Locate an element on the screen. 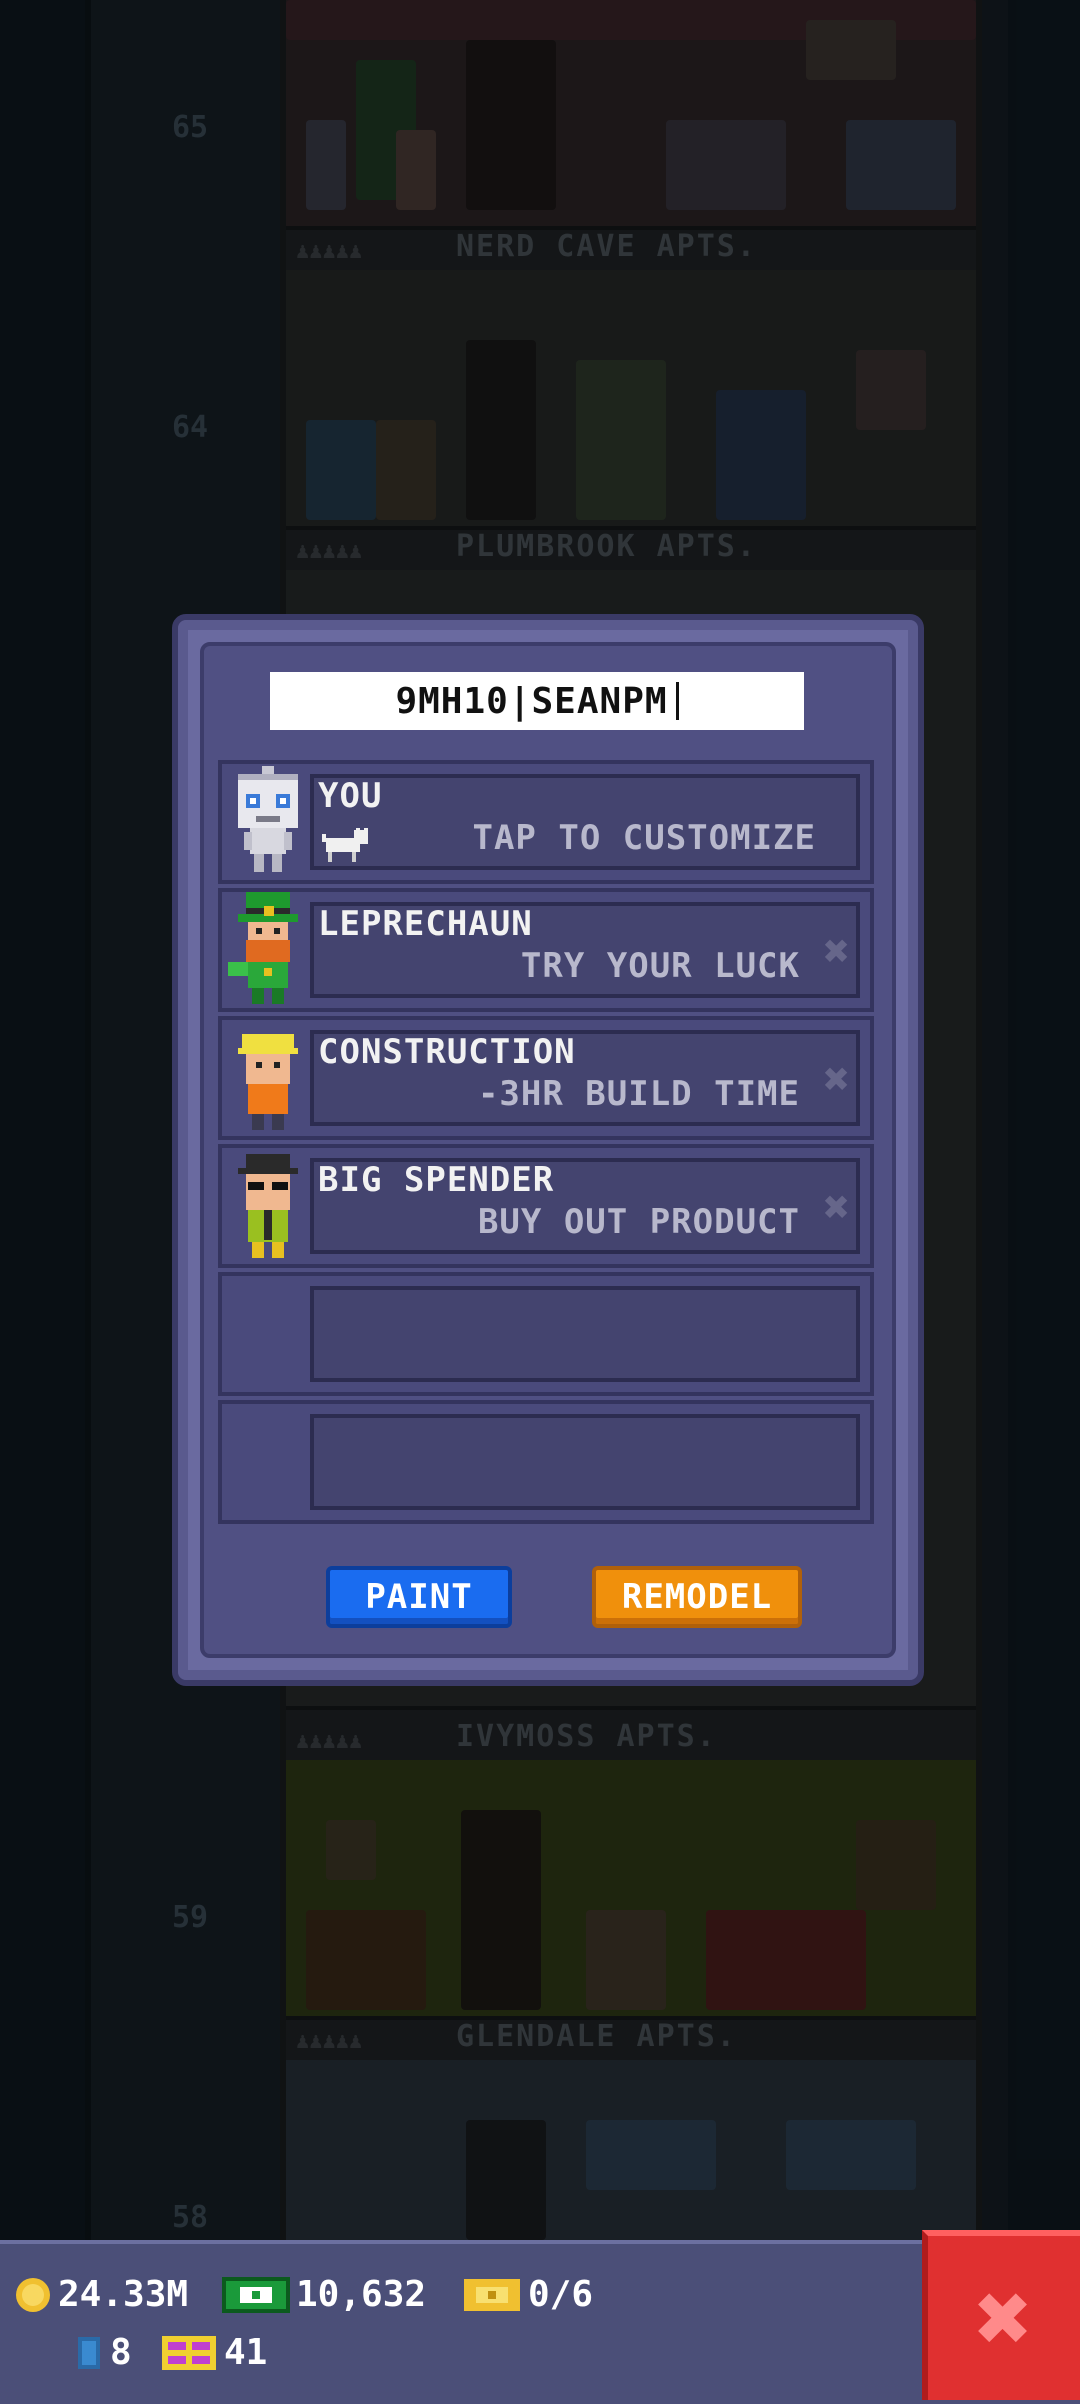 The image size is (1080, 2404). golden-ticket-icon is located at coordinates (492, 2294).